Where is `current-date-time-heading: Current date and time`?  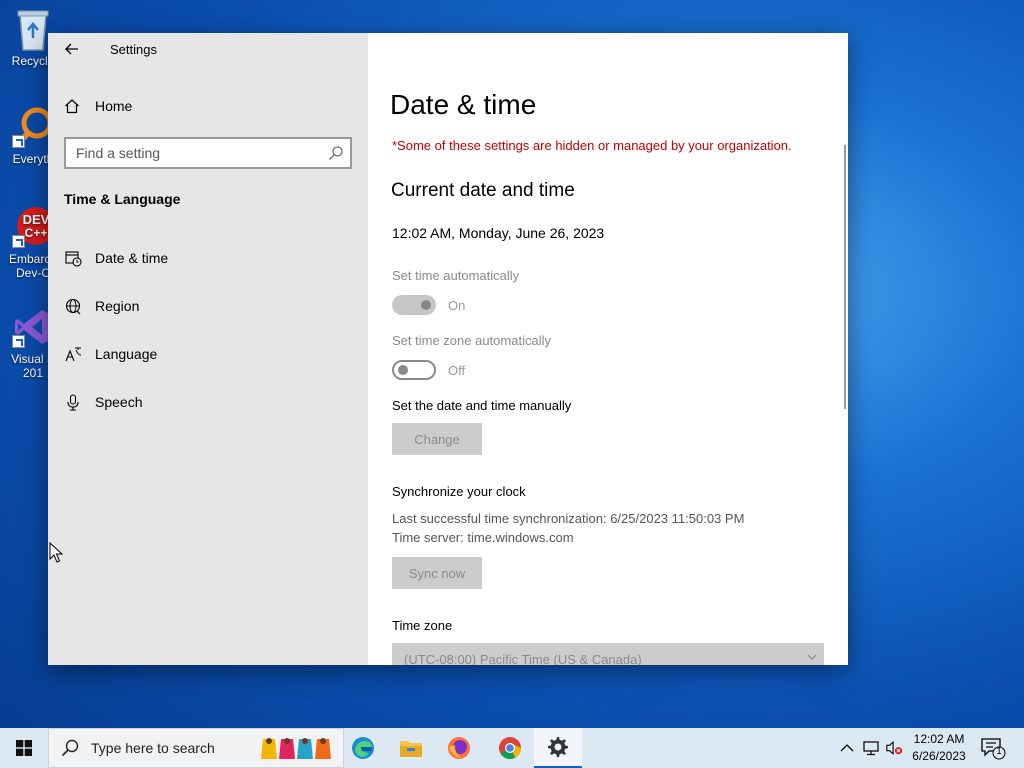
current-date-time-heading: Current date and time is located at coordinates (483, 190).